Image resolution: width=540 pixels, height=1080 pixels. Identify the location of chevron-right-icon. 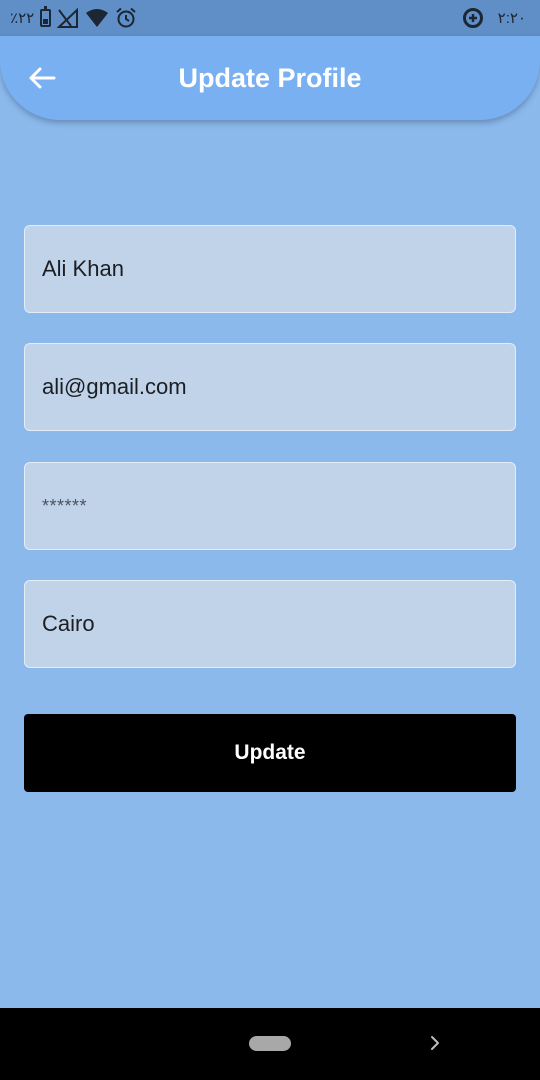
(435, 1043).